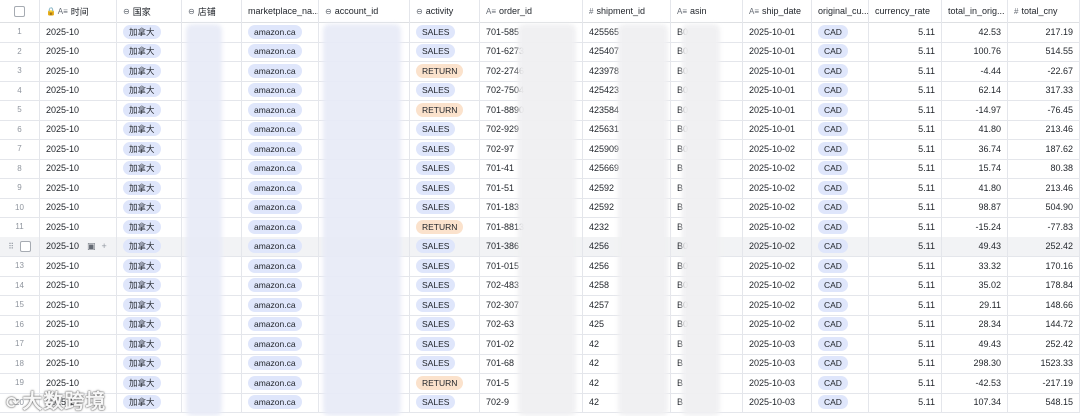  I want to click on cell-orig: 15.74, so click(975, 168).